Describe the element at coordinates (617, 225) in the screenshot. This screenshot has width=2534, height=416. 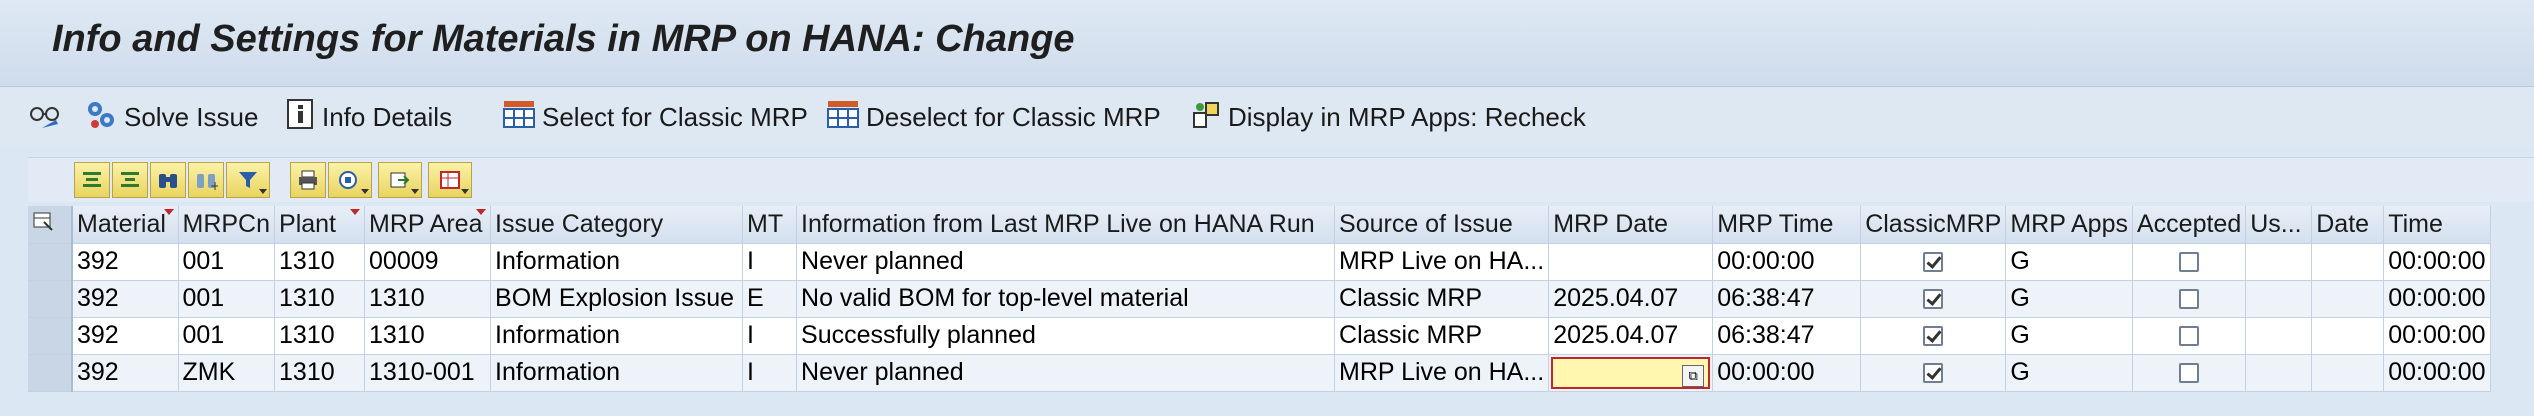
I see `col-header-issue-category: Issue Category` at that location.